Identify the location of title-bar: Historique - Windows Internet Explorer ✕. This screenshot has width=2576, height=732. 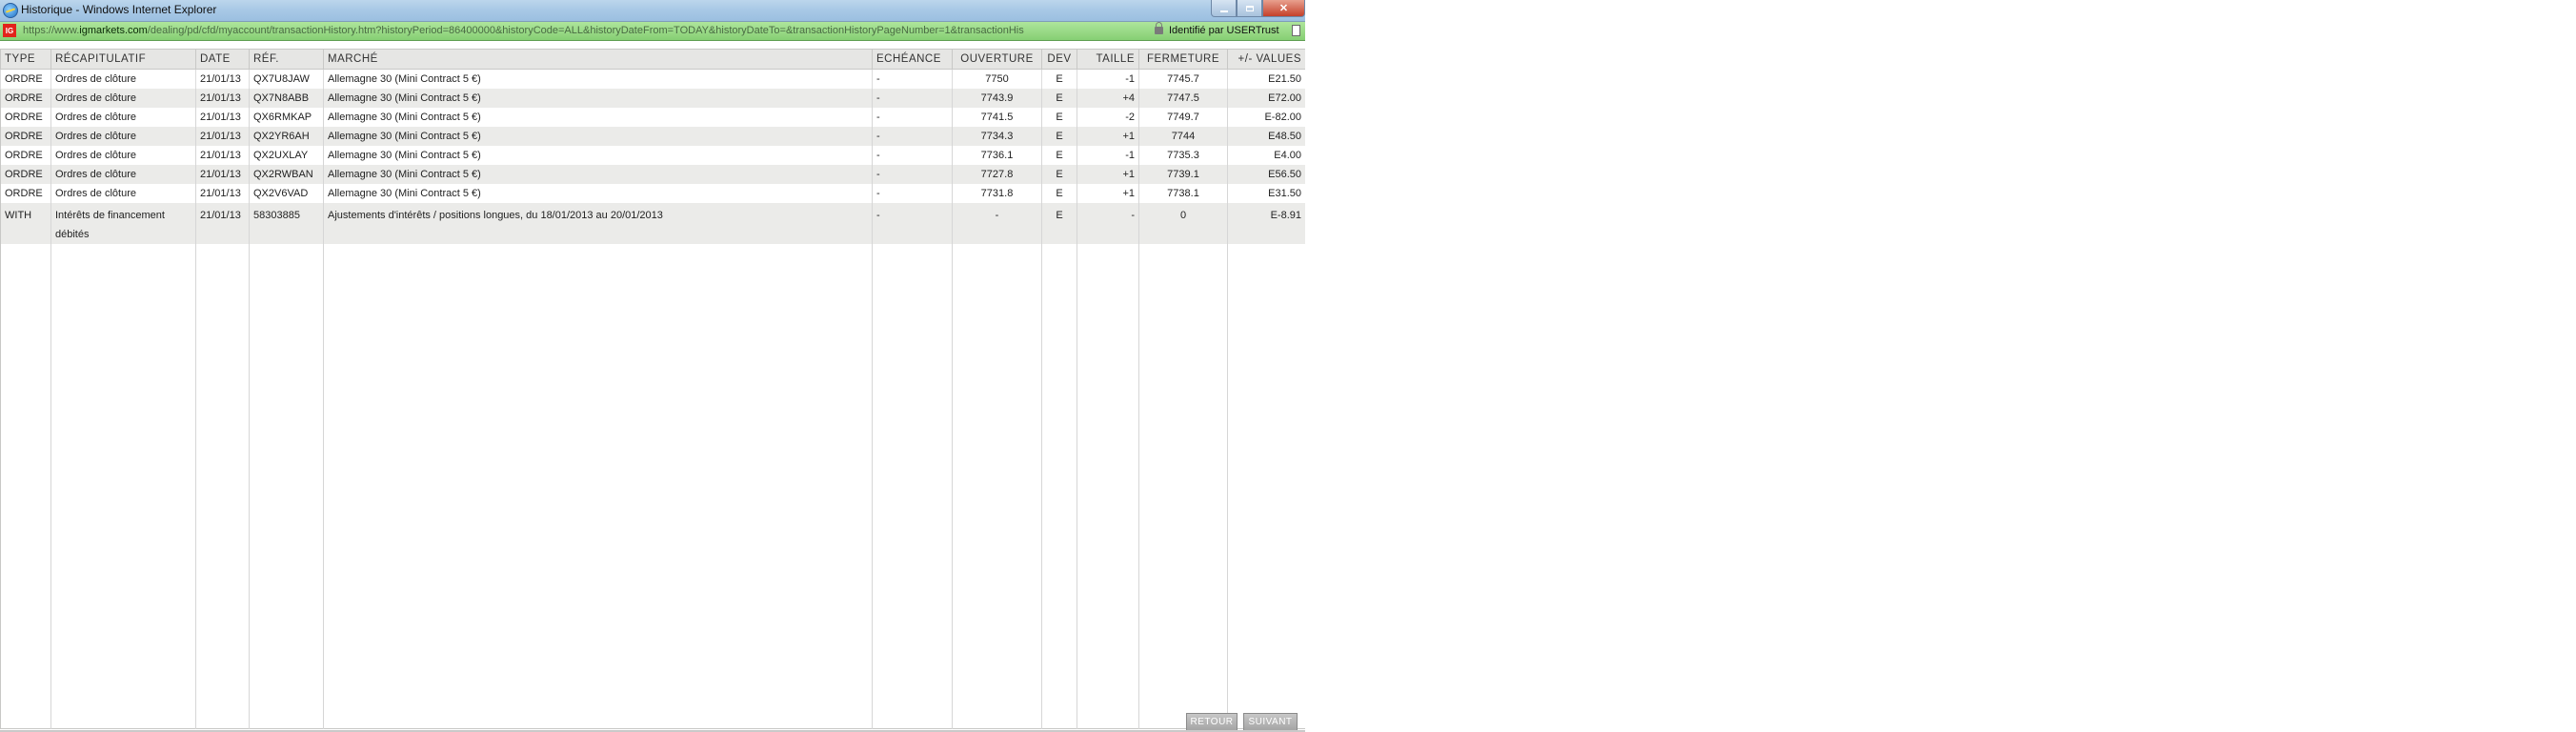
(652, 11).